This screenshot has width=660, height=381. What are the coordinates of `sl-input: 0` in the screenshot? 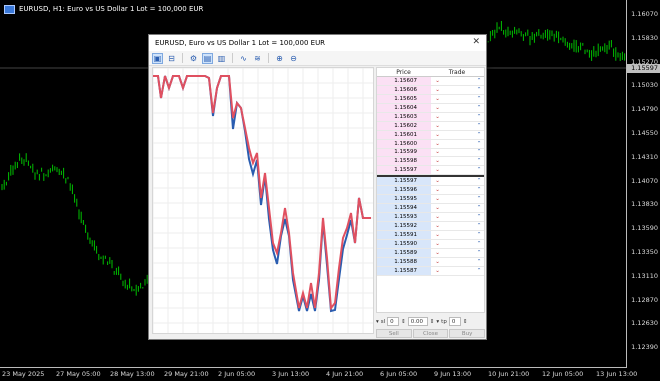 It's located at (393, 321).